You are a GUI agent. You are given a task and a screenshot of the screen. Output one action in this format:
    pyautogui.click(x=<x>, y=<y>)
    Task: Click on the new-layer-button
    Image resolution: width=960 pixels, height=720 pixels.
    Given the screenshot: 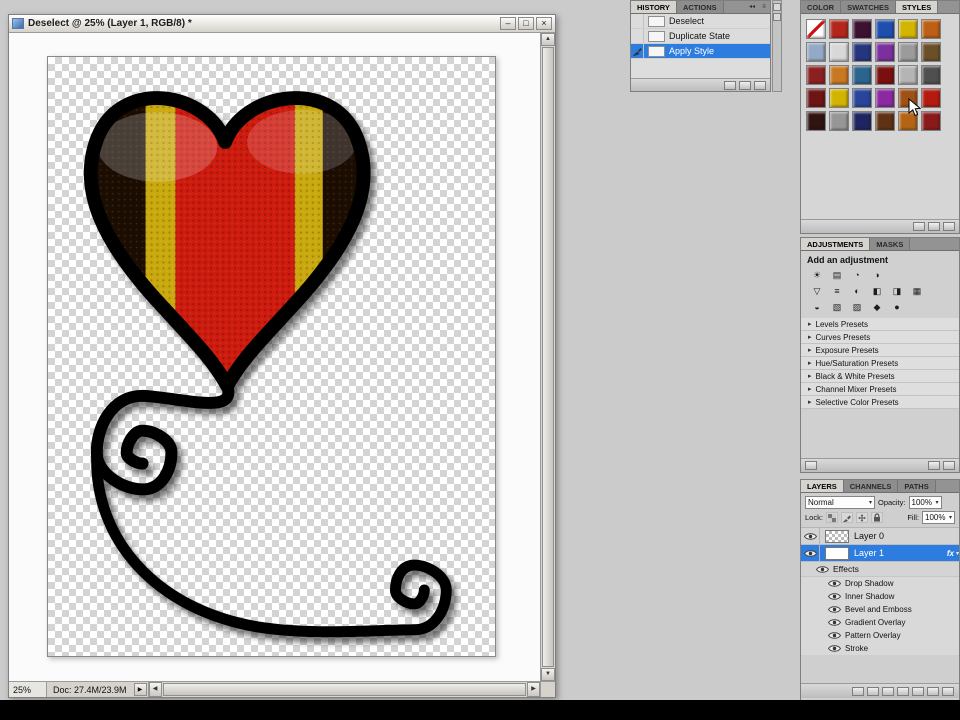 What is the action you would take?
    pyautogui.click(x=933, y=691)
    